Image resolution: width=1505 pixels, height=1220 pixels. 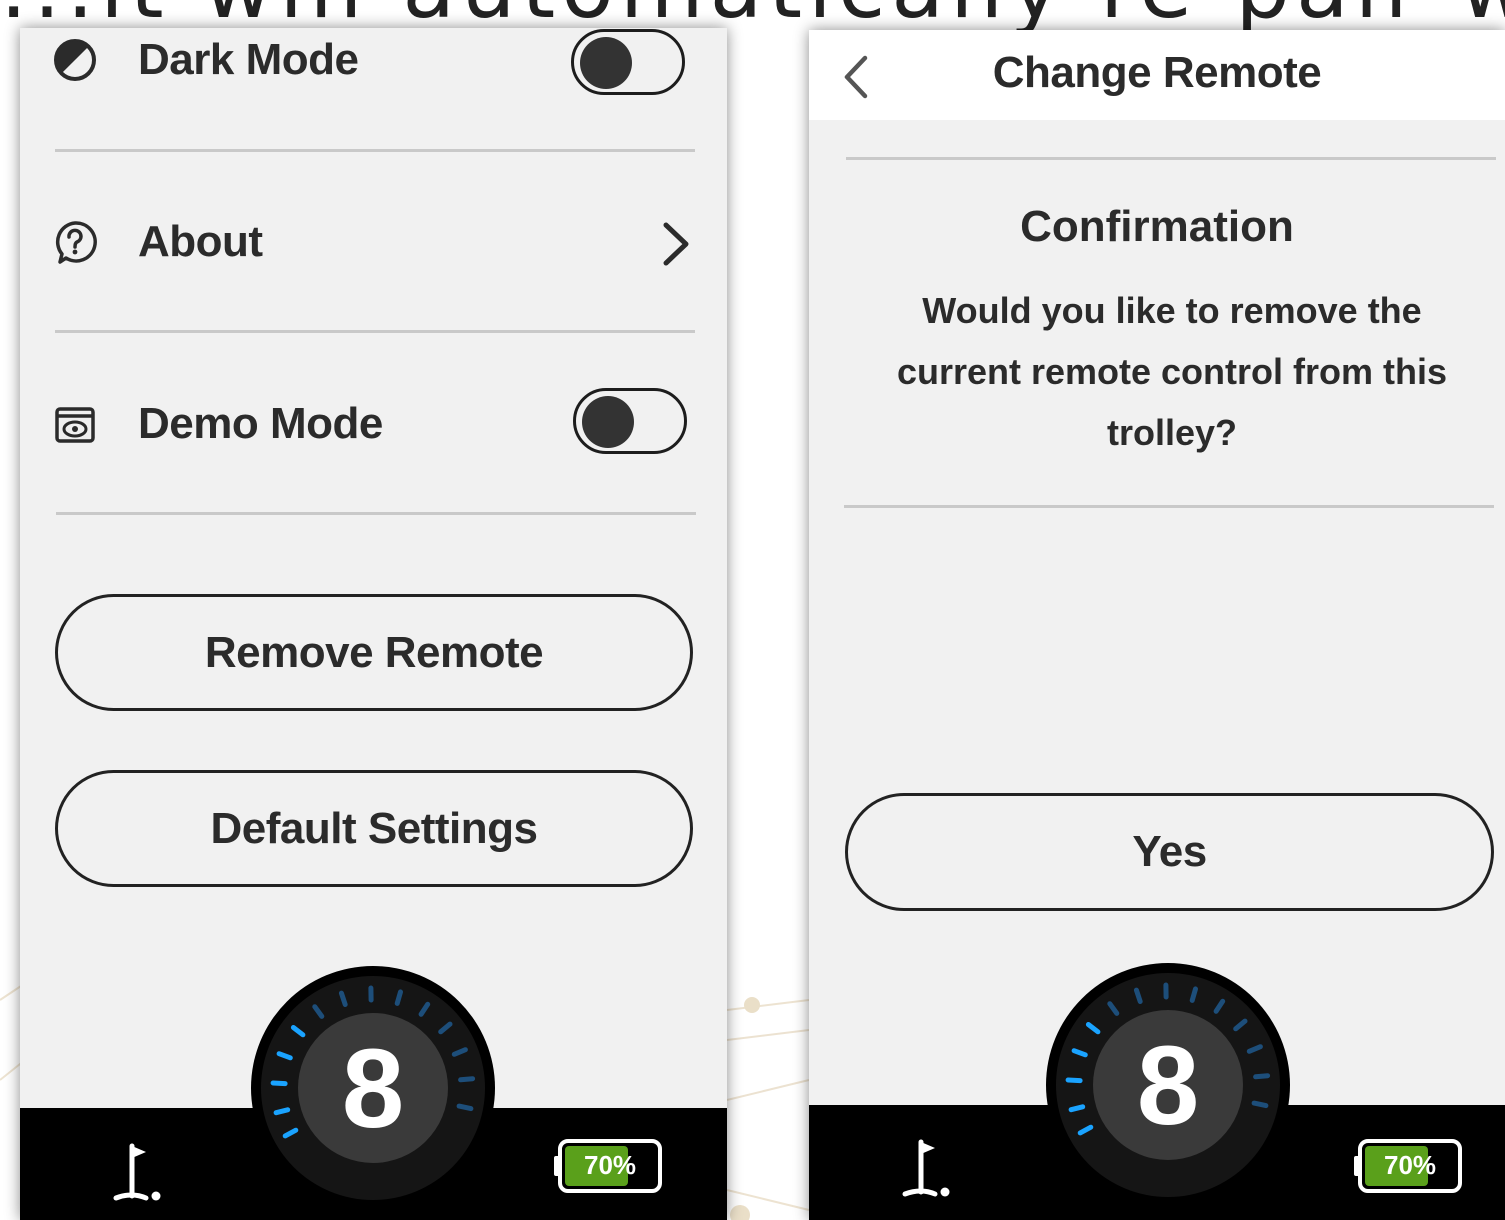 I want to click on eye-box-icon, so click(x=75, y=425).